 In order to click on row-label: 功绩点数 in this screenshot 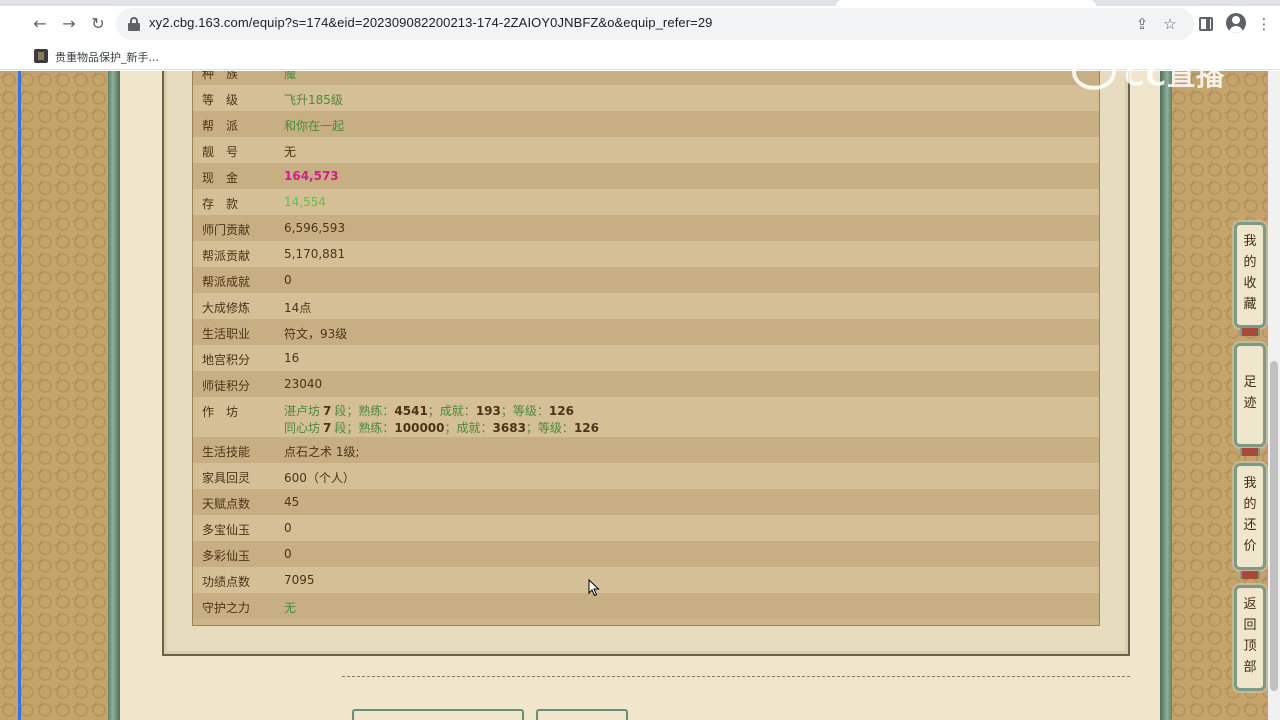, I will do `click(226, 582)`.